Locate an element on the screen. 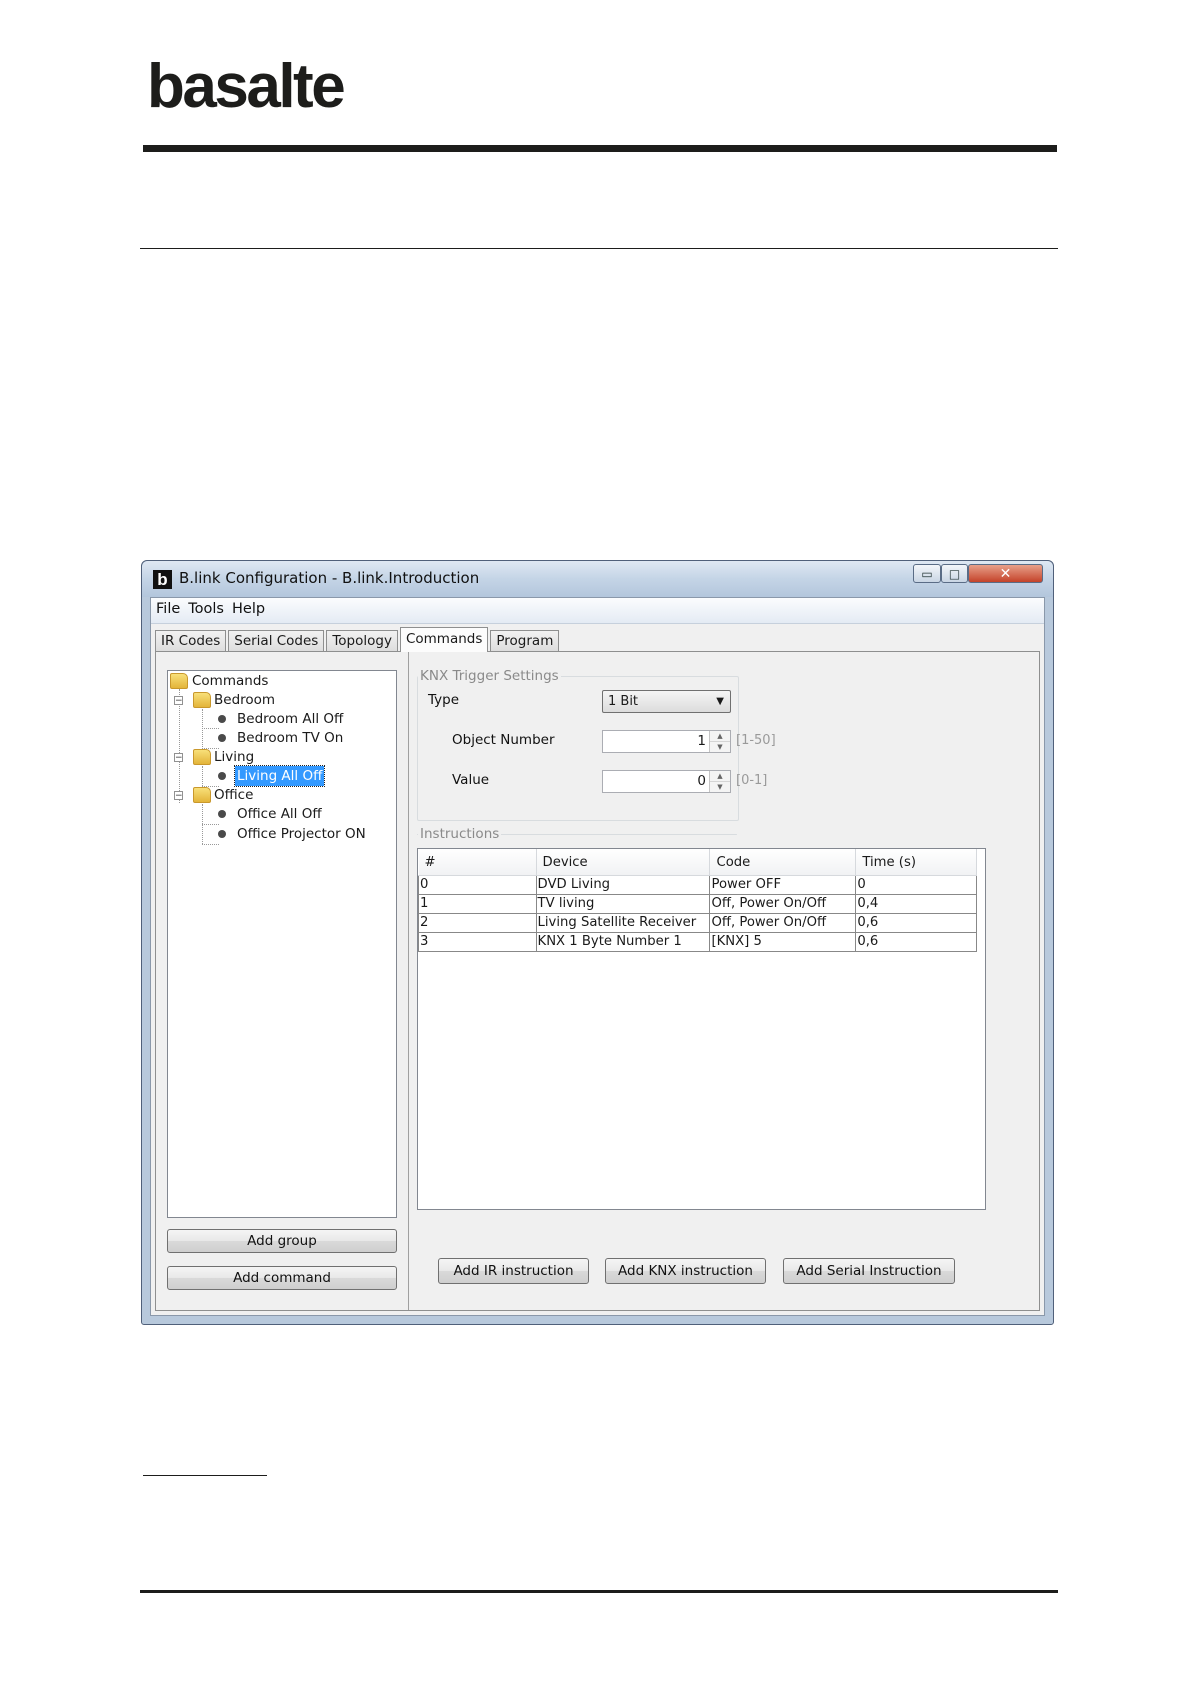 The width and height of the screenshot is (1191, 1684). add-group-button: Add group is located at coordinates (282, 1241).